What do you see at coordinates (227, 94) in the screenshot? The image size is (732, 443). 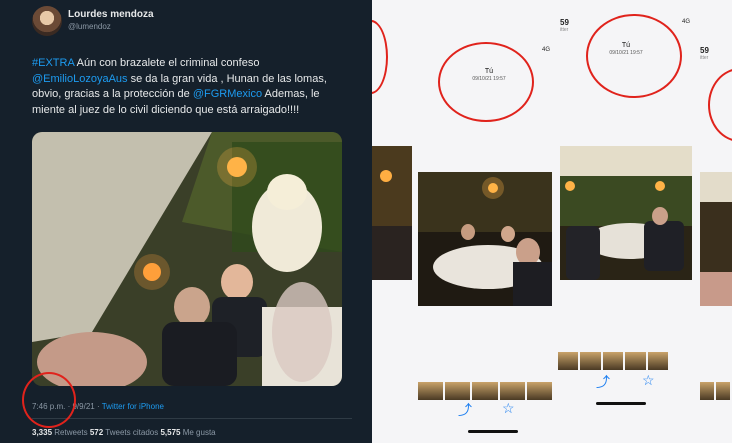 I see `tweet-link: @FGRMexico` at bounding box center [227, 94].